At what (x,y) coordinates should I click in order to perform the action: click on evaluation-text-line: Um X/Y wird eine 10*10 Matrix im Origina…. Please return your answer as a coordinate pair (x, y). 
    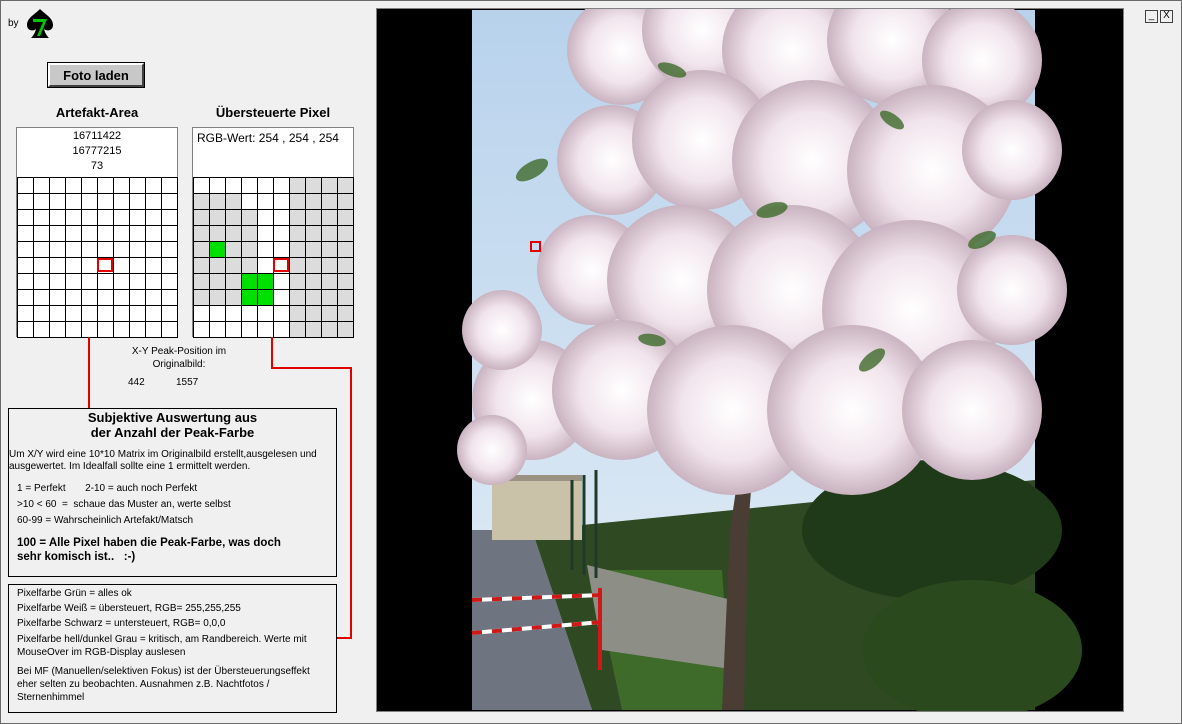
    Looking at the image, I should click on (163, 454).